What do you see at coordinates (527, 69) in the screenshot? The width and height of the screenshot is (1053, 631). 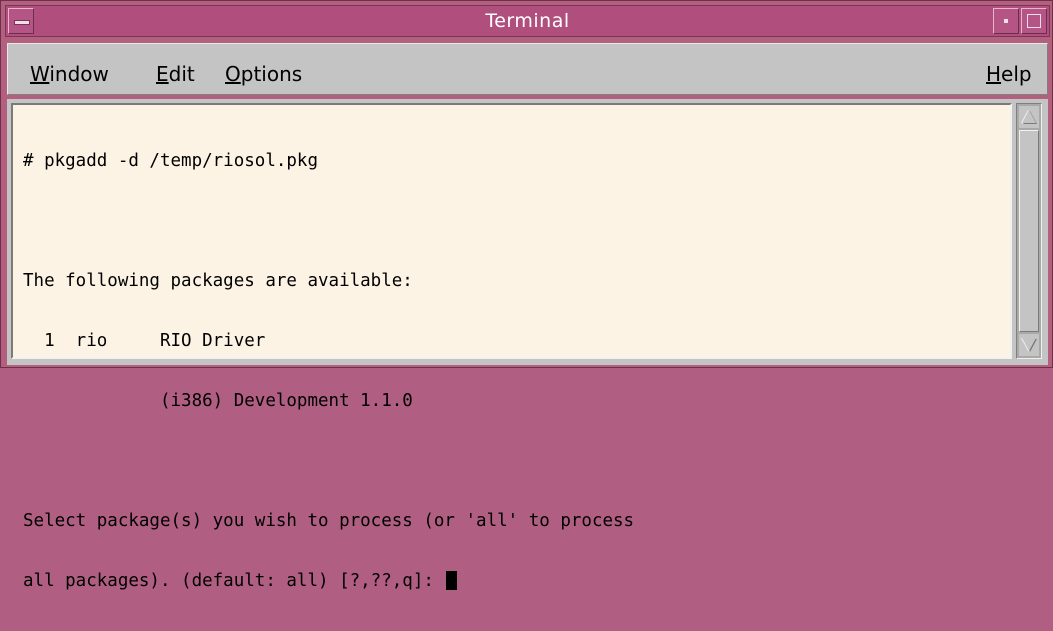 I see `menu-bar: Window Edit Options Help` at bounding box center [527, 69].